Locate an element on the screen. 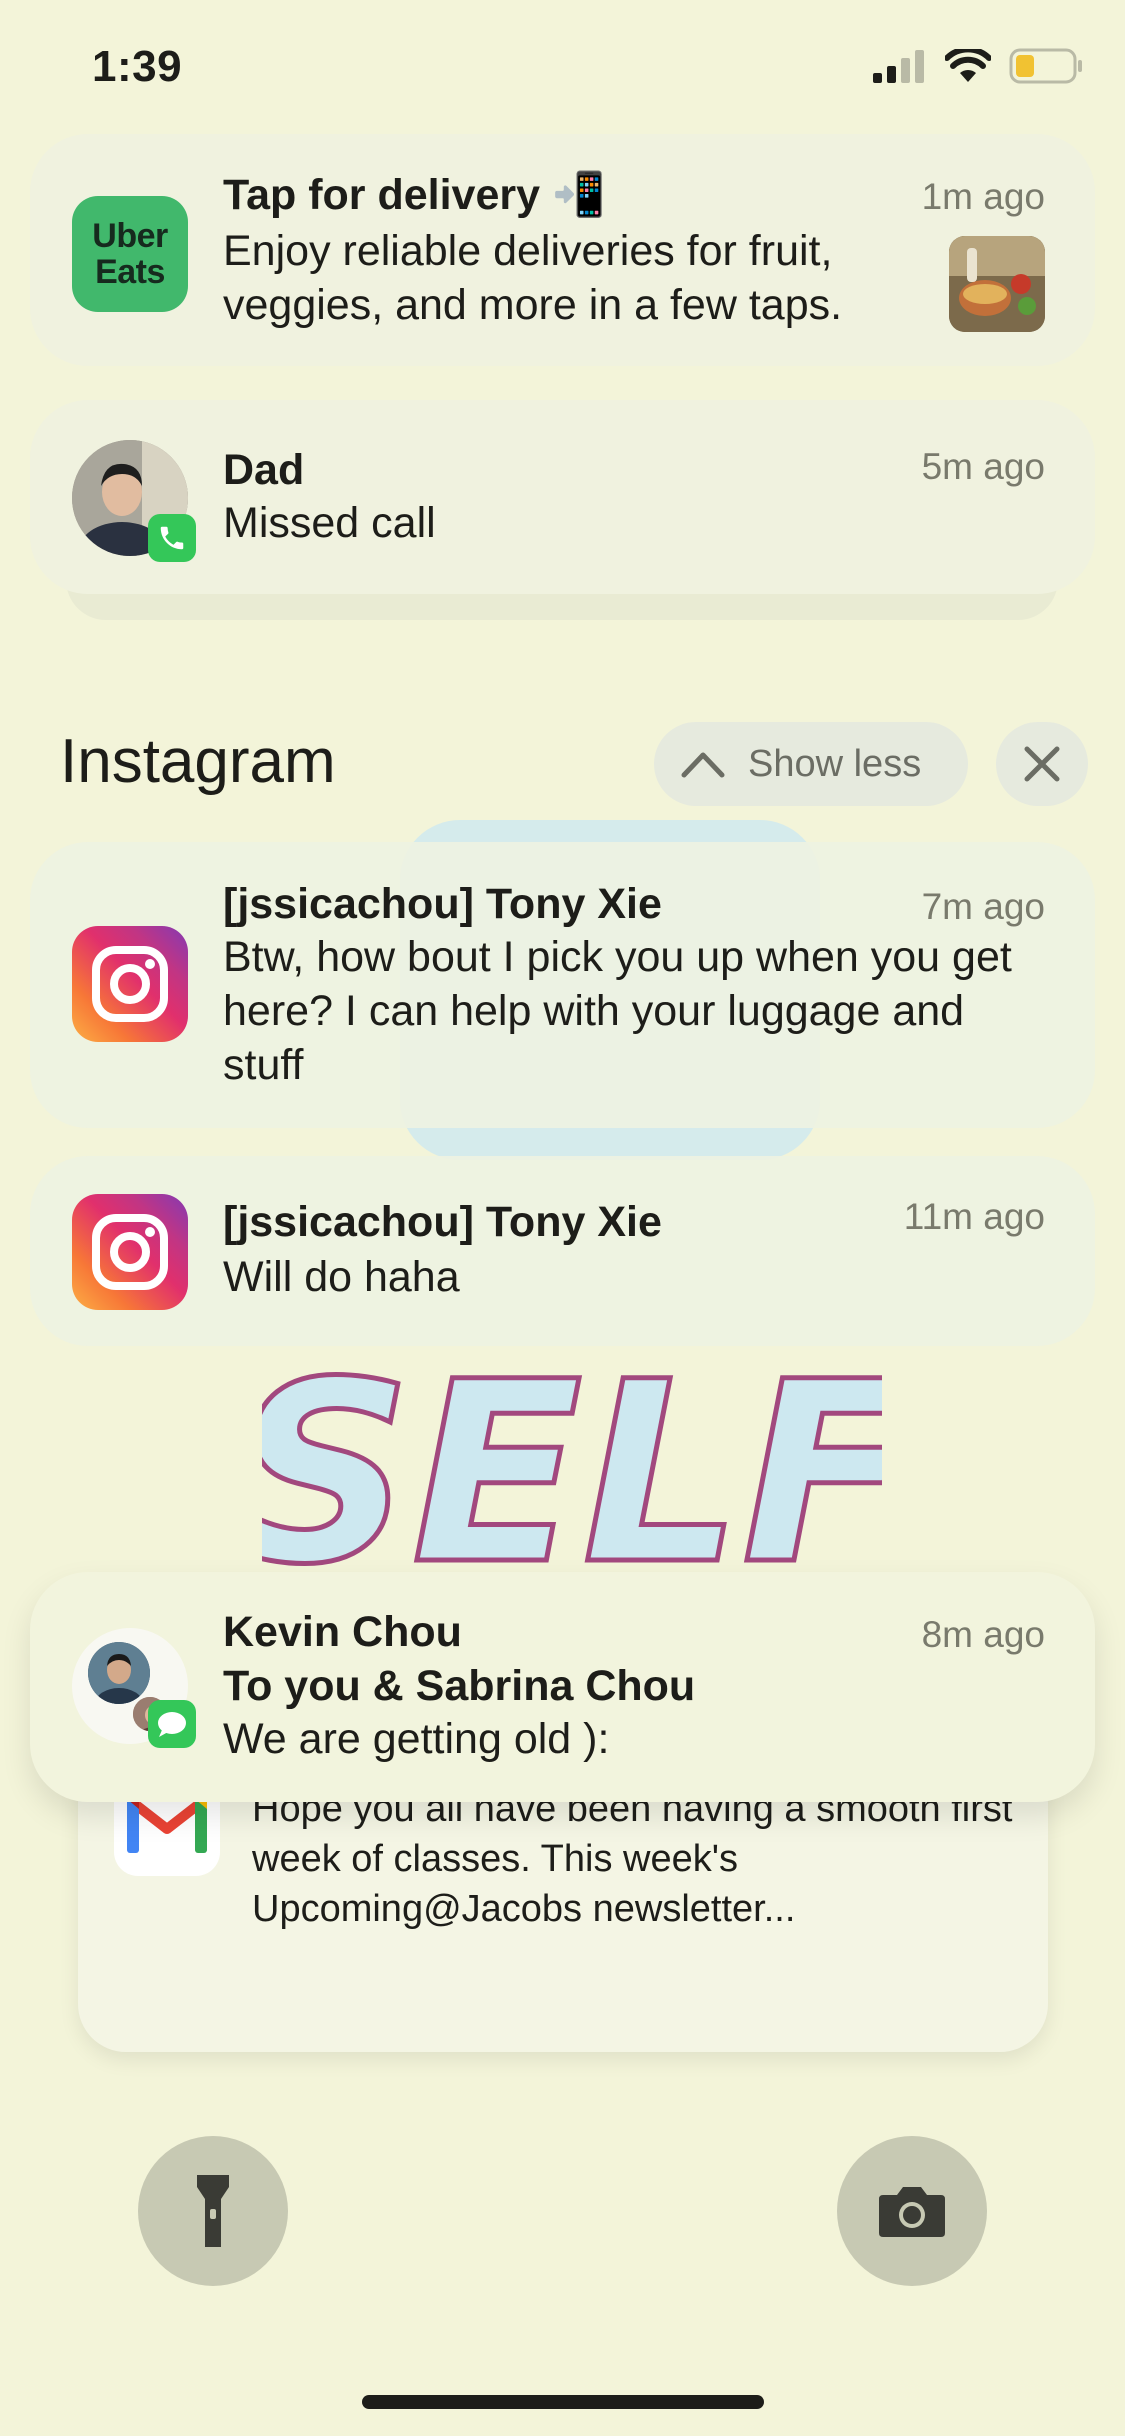 This screenshot has width=1125, height=2436. cellular-signal-icon is located at coordinates (898, 66).